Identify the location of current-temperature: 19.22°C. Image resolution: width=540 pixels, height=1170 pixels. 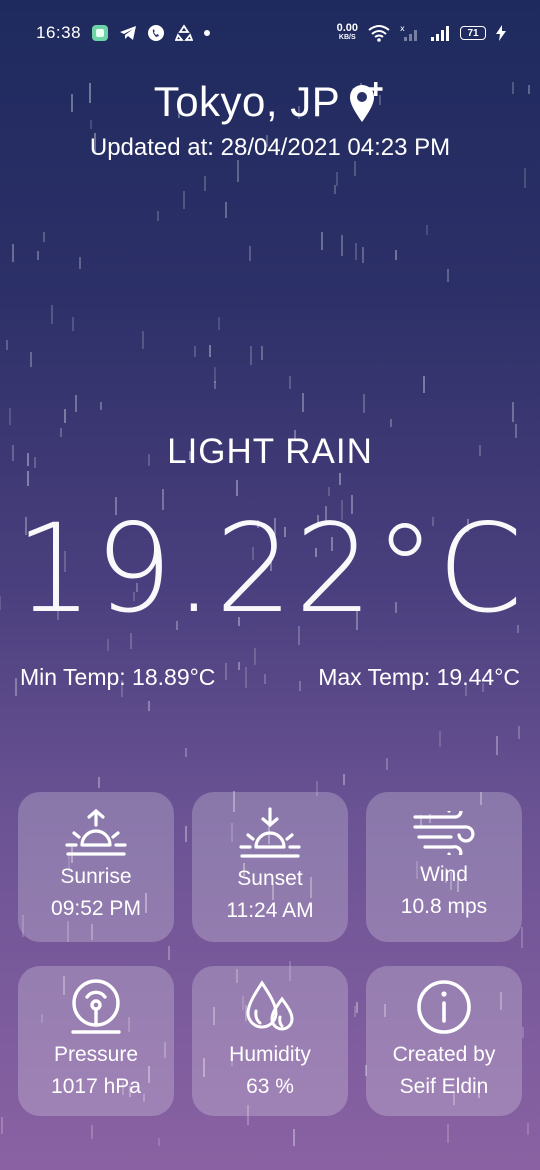
(270, 569).